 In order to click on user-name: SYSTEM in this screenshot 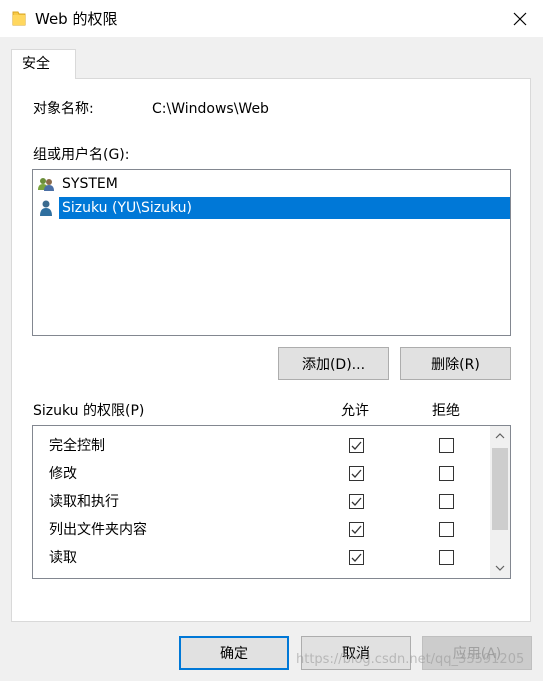, I will do `click(90, 184)`.